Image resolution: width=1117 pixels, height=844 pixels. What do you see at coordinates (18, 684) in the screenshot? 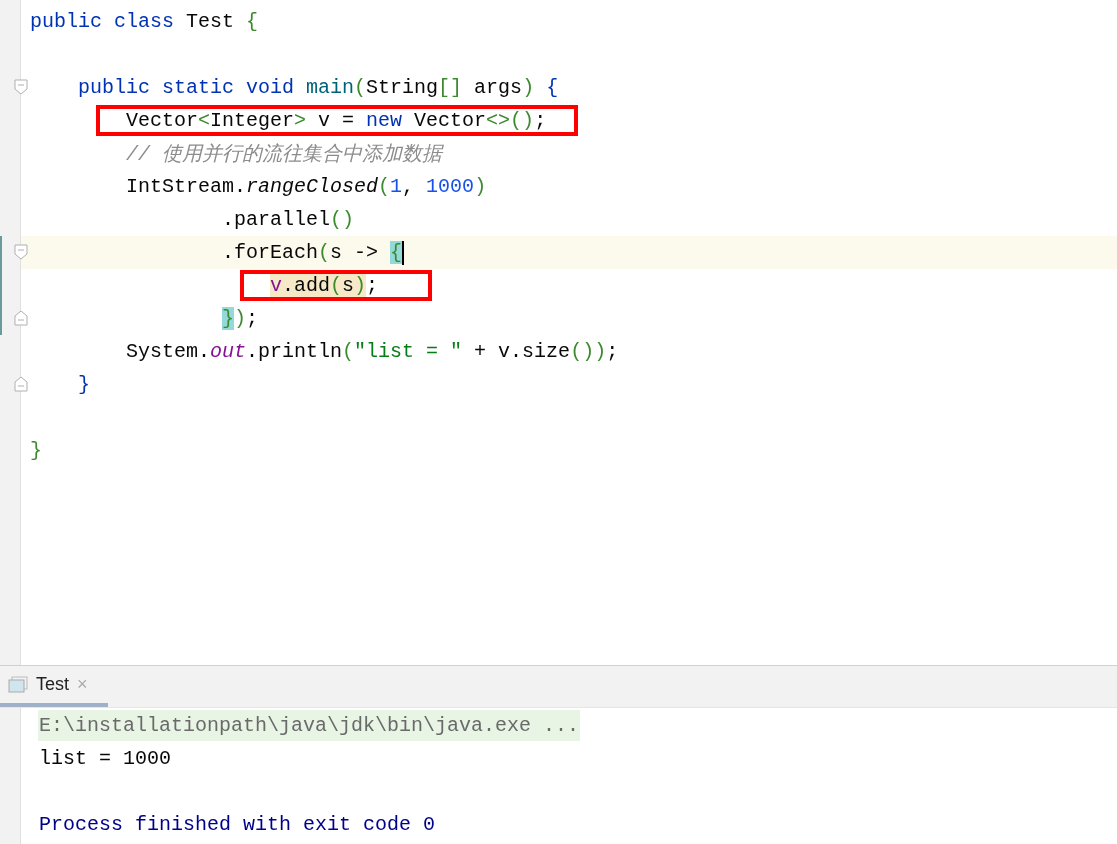
I see `console-icon` at bounding box center [18, 684].